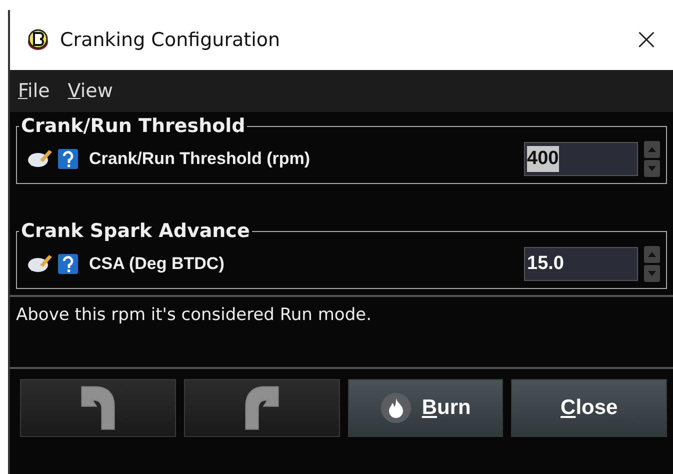  I want to click on app-logo-icon, so click(38, 40).